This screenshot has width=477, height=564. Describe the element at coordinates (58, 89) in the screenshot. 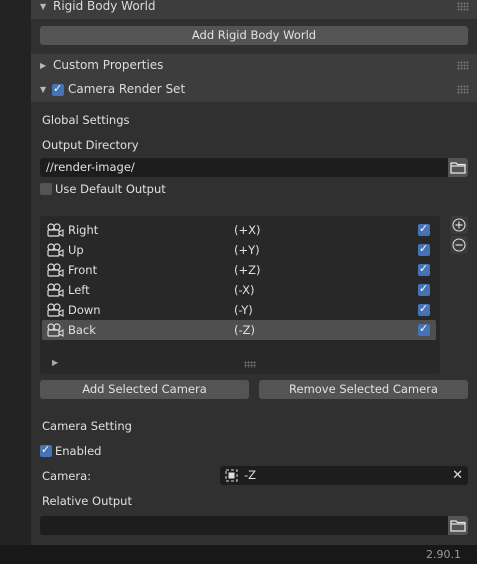

I see `camera-render-set-enable-checkbox` at that location.